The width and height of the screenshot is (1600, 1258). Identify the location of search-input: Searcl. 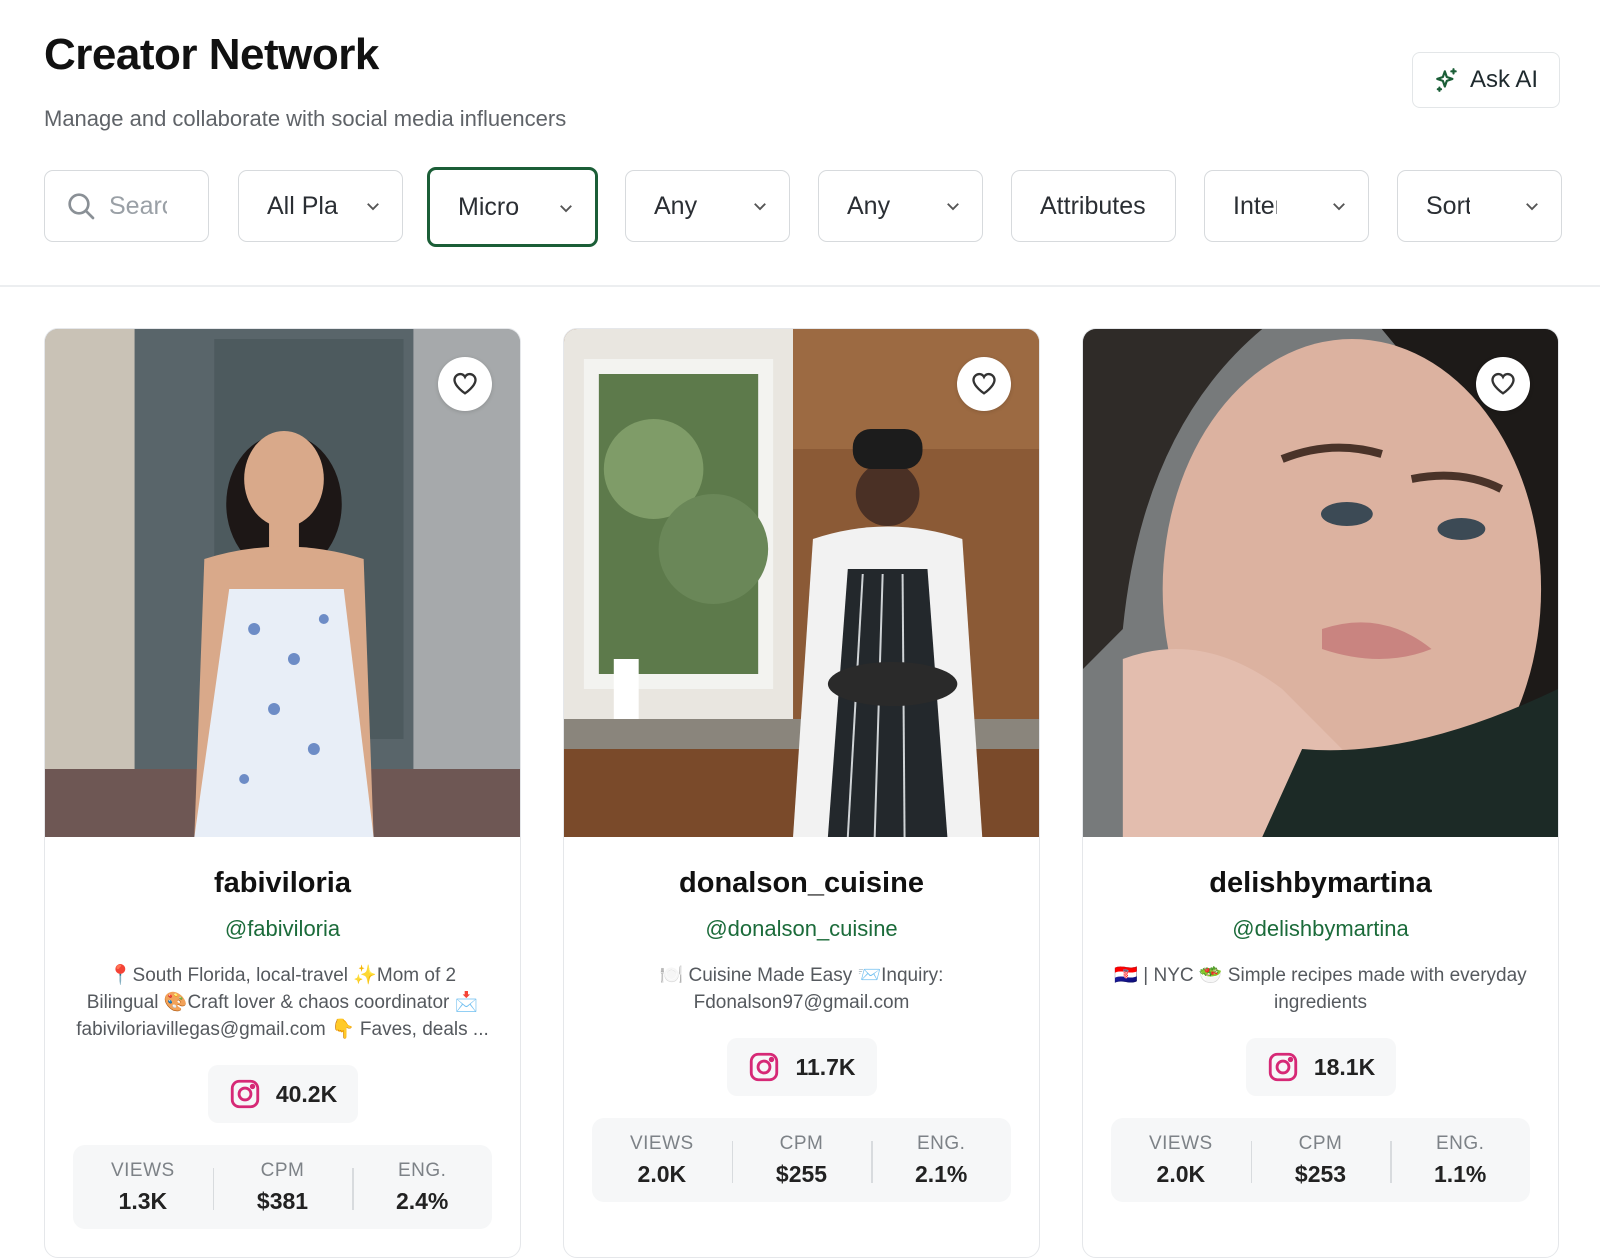
(126, 206).